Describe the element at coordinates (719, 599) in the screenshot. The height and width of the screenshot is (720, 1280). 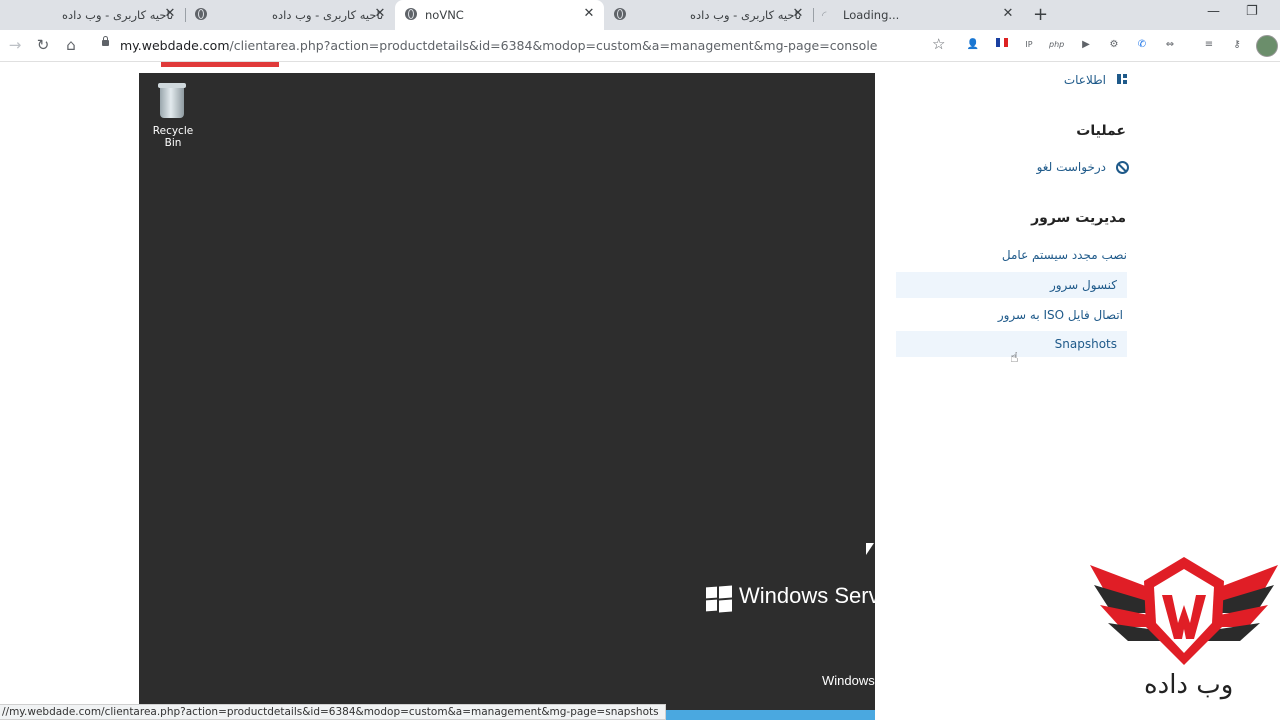
I see `windows-logo-icon` at that location.